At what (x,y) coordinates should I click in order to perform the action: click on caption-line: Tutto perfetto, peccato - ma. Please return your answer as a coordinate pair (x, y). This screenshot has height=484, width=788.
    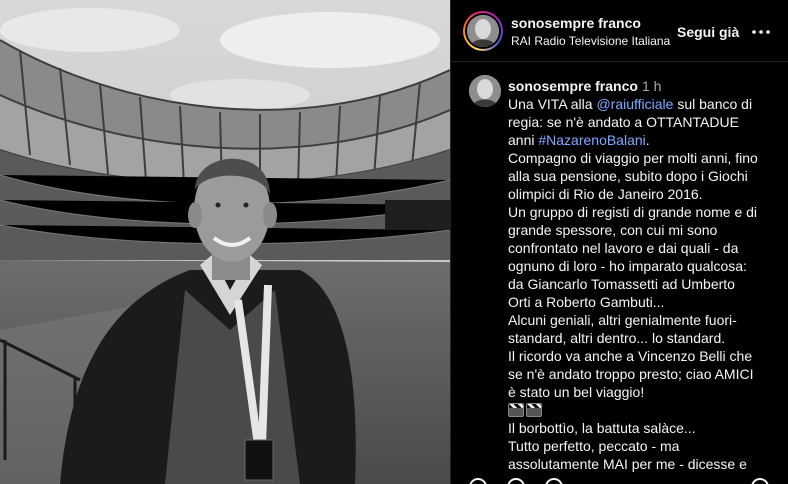
    Looking at the image, I should click on (644, 446).